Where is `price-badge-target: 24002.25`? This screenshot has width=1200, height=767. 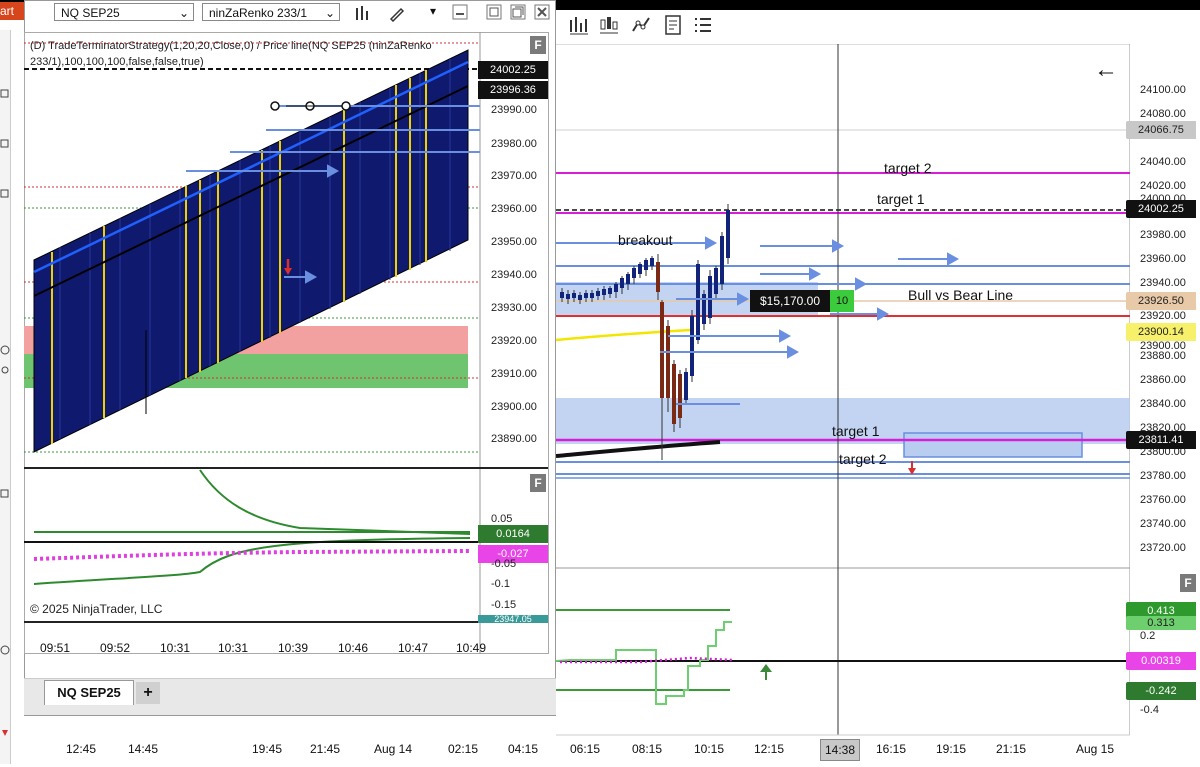 price-badge-target: 24002.25 is located at coordinates (1161, 209).